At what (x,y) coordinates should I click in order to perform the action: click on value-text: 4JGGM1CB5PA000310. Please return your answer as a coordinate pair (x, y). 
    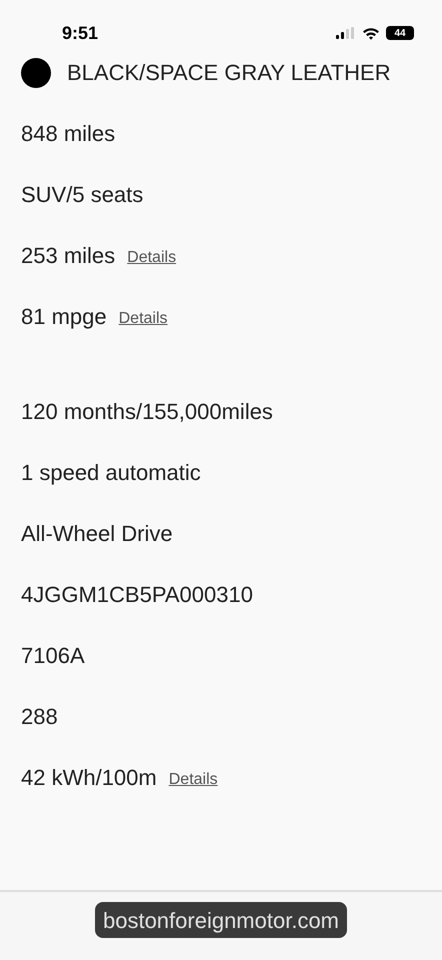
    Looking at the image, I should click on (137, 595).